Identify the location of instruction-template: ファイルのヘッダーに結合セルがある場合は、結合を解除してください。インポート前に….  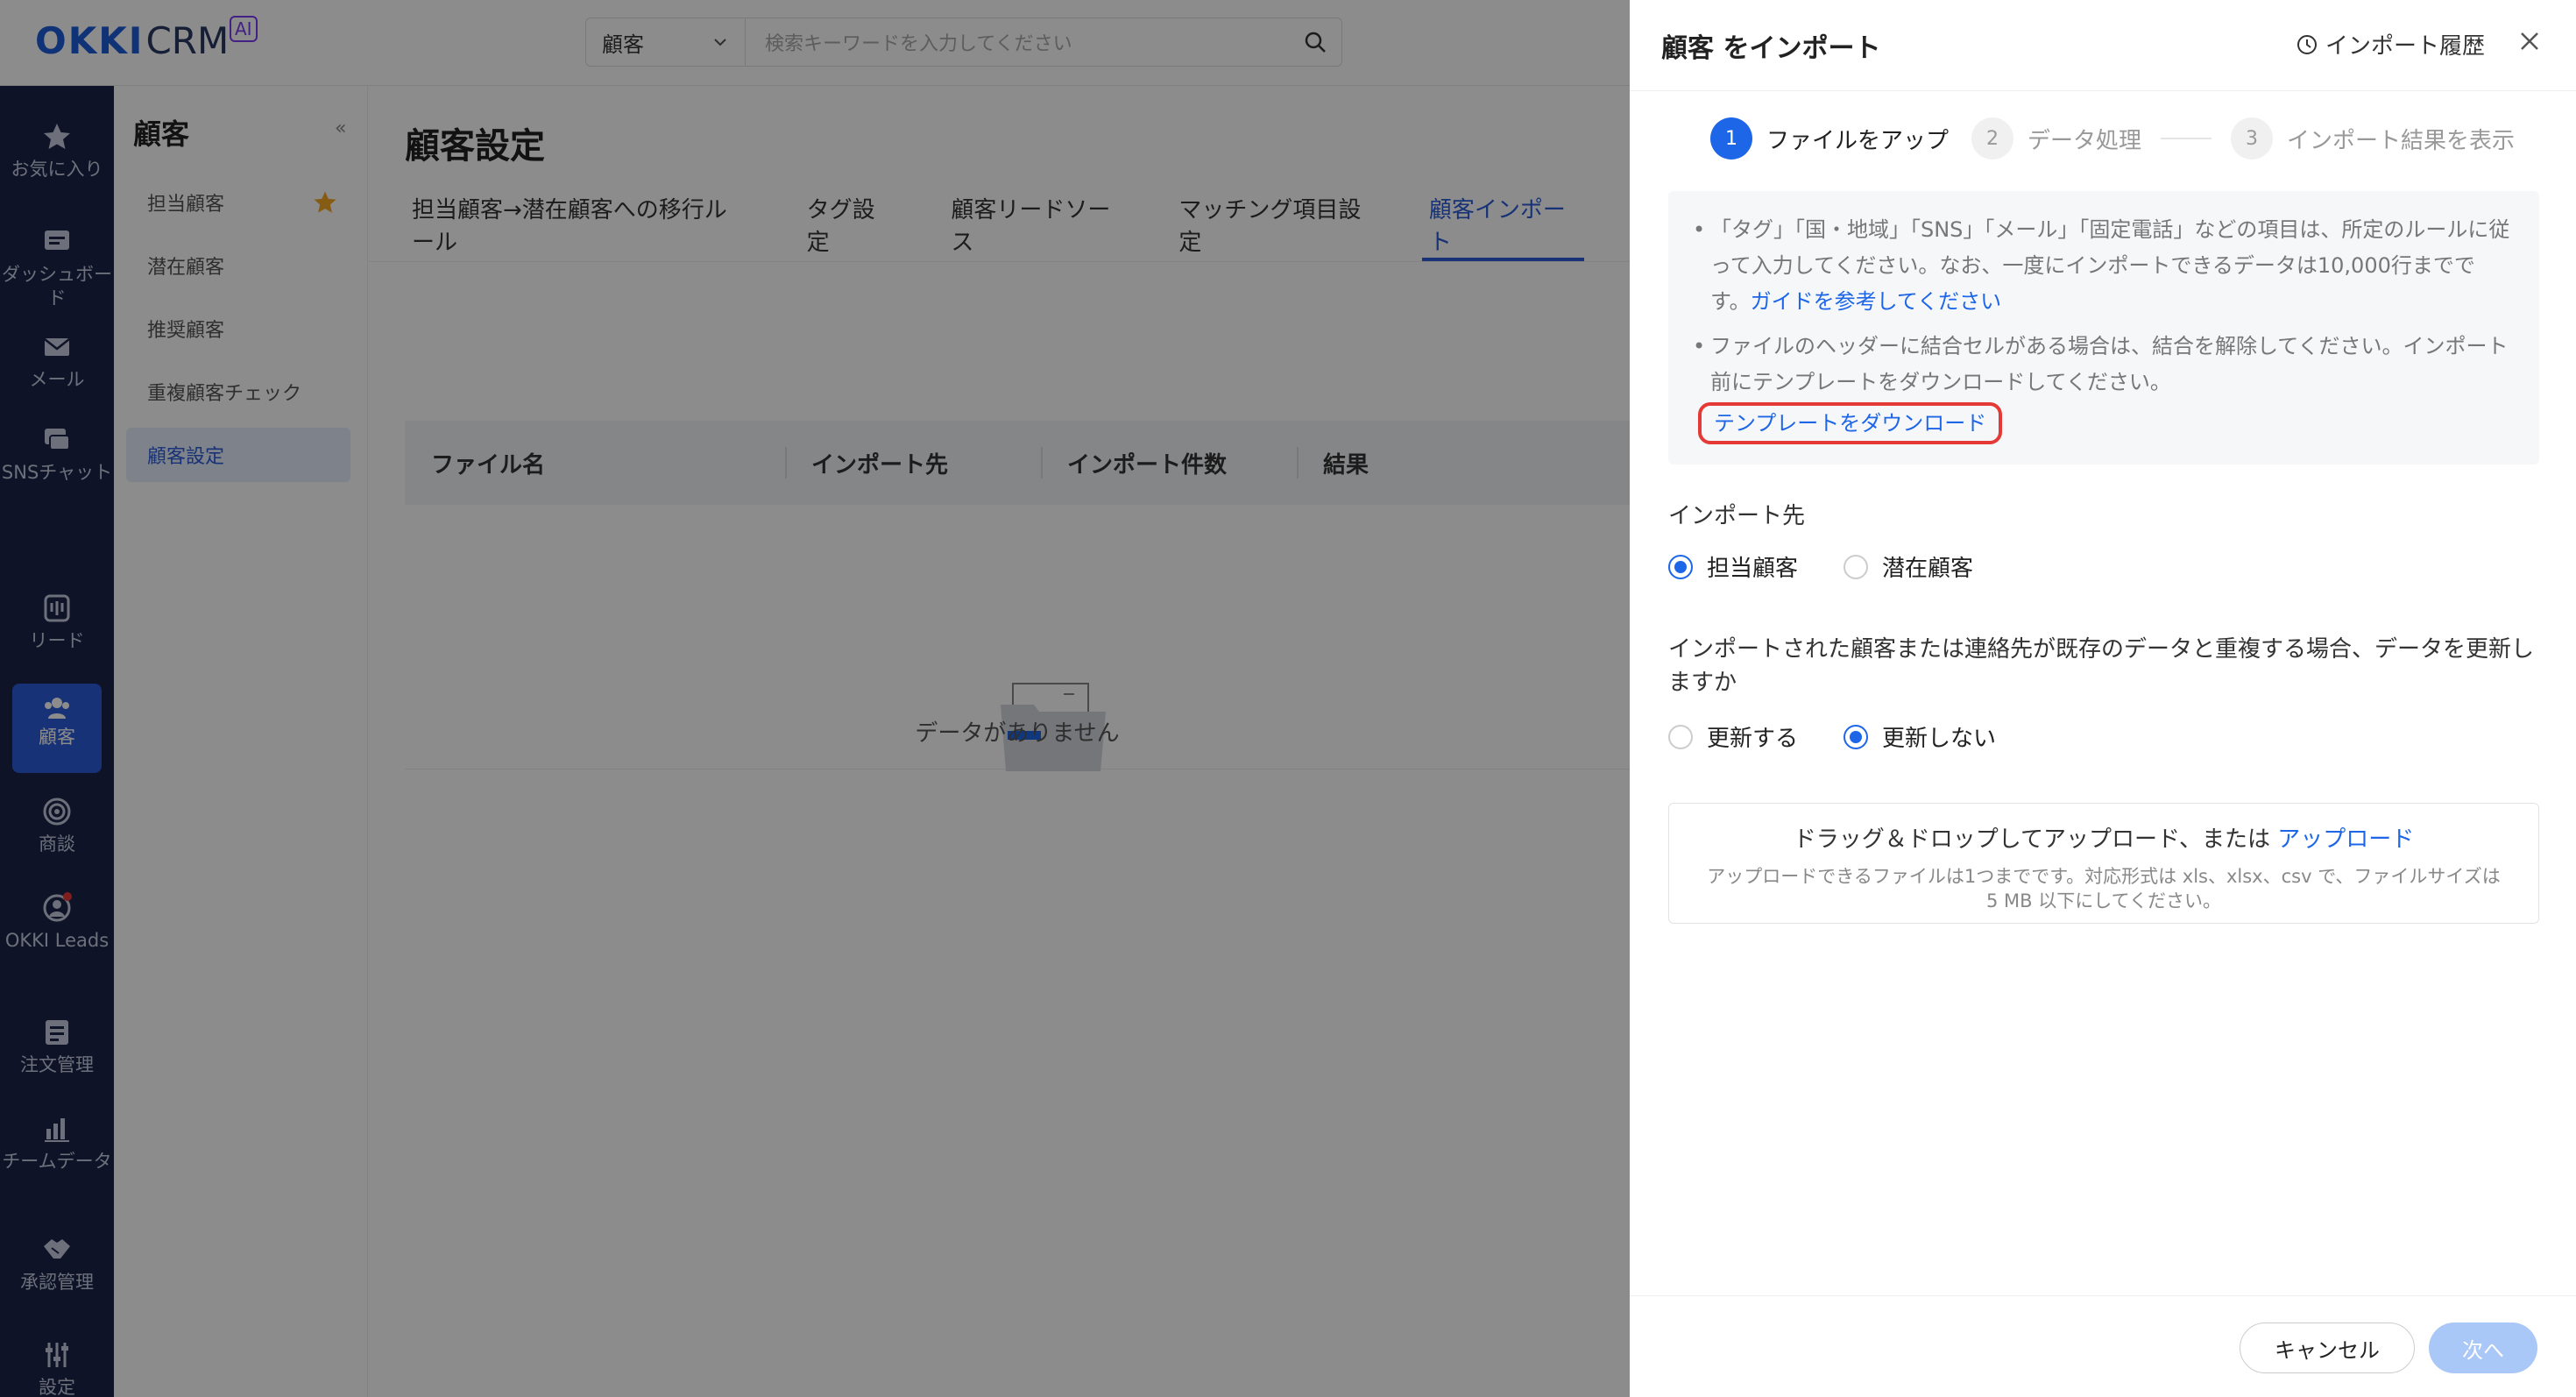
(2104, 386).